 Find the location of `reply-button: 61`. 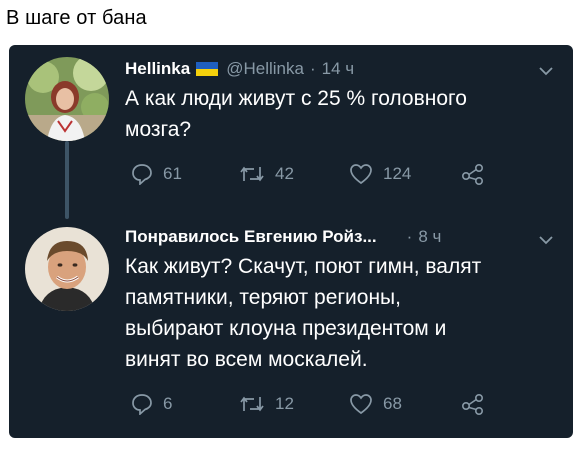

reply-button: 61 is located at coordinates (185, 174).